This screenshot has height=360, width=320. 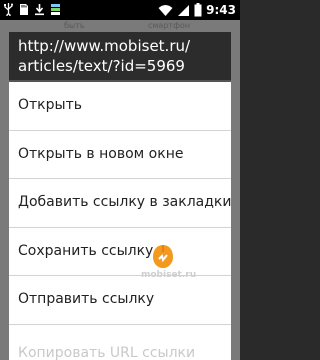 I want to click on status-icons-right: 9:43, so click(x=197, y=10).